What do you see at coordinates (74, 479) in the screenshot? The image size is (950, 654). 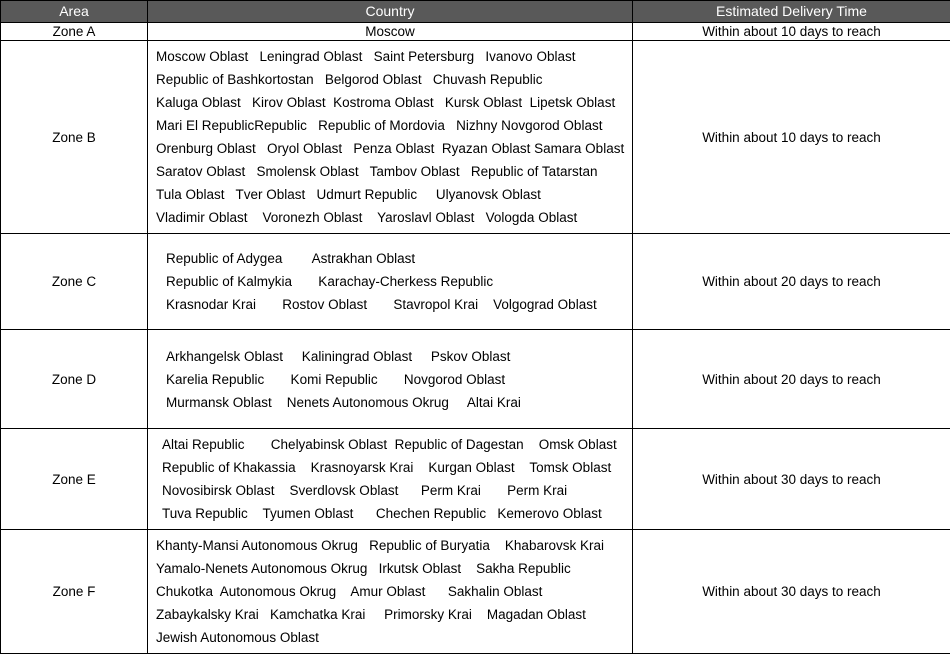 I see `zone-area-cell: Zone E` at bounding box center [74, 479].